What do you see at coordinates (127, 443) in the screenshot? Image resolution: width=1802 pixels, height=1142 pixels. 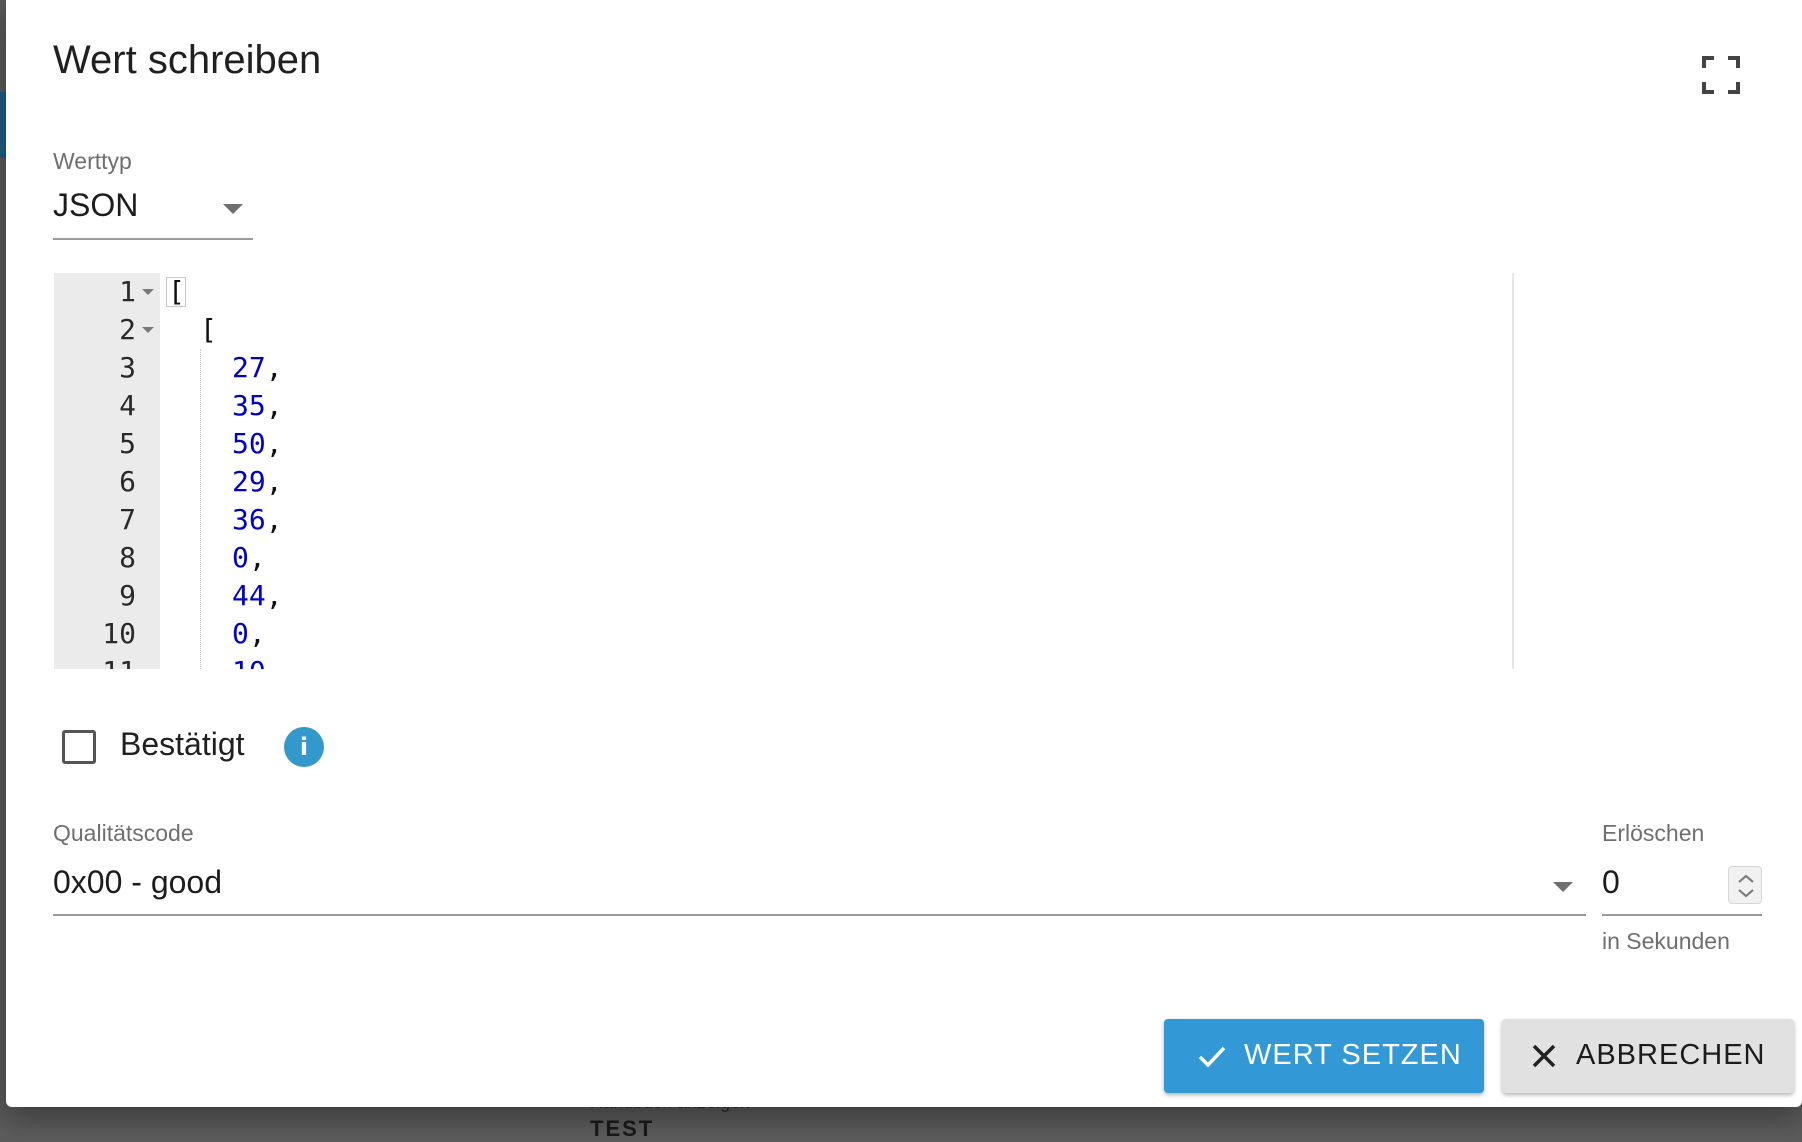 I see `line-number: 5` at bounding box center [127, 443].